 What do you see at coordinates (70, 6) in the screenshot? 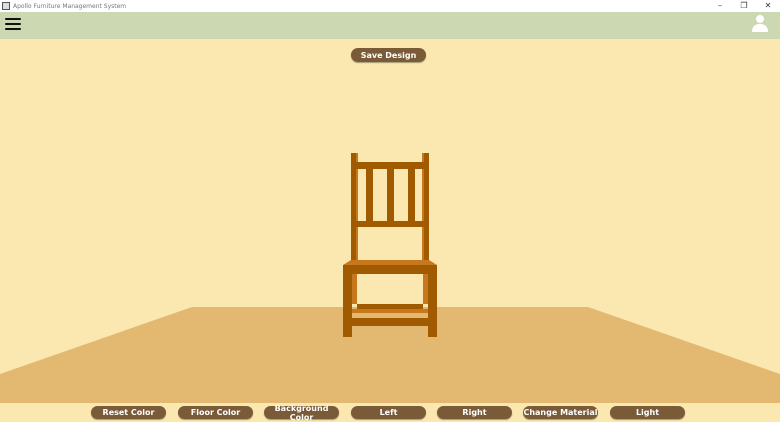
I see `window-title: Apollo Furniture Management System` at bounding box center [70, 6].